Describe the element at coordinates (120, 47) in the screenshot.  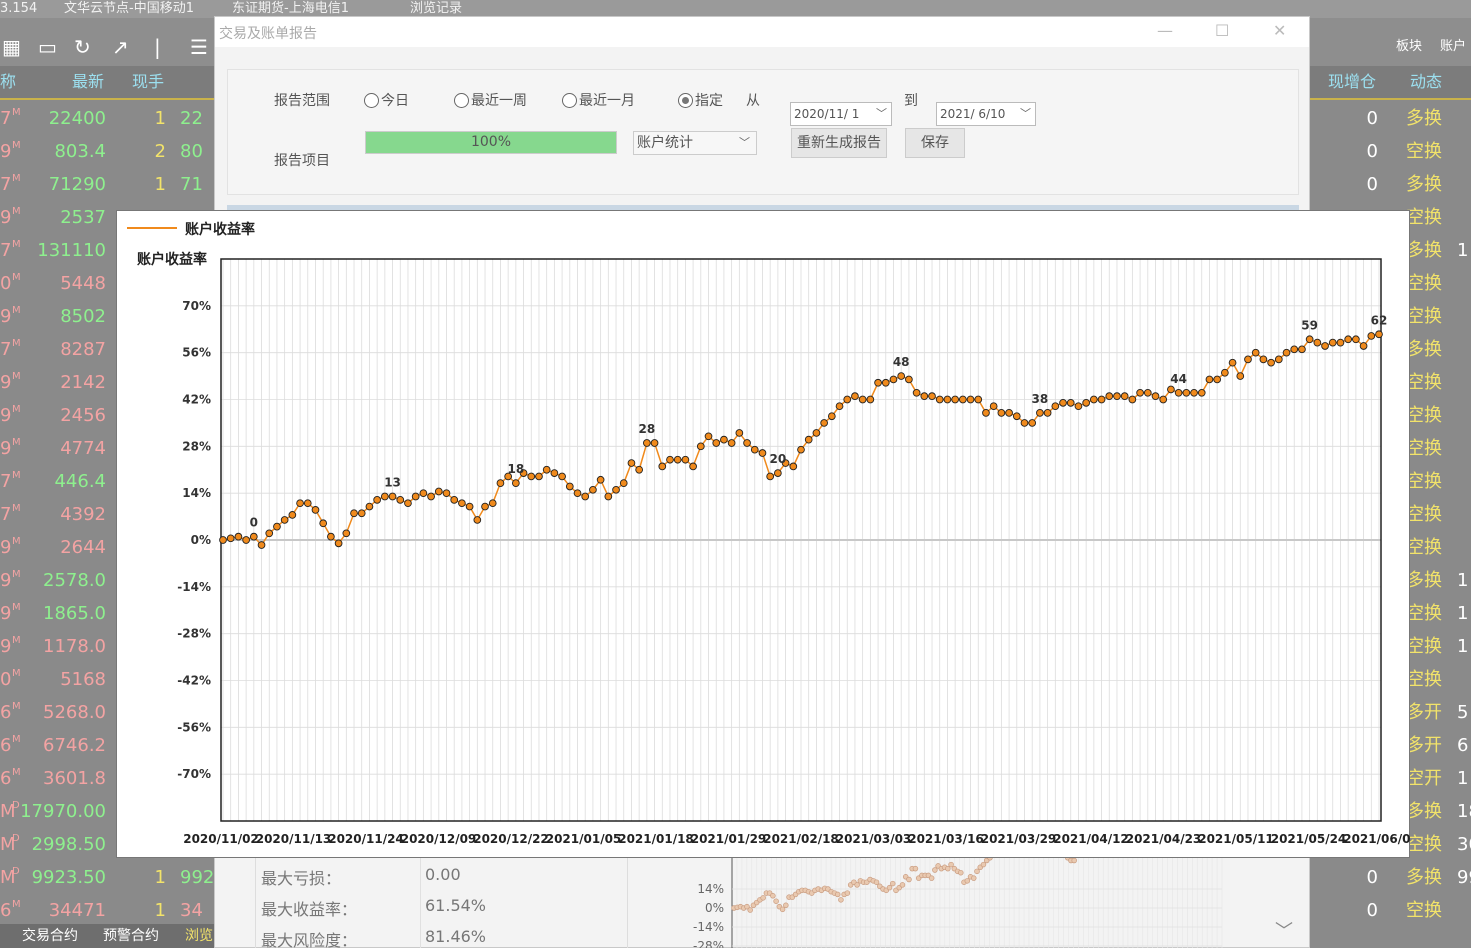
I see `draw-line-icon: ↗` at that location.